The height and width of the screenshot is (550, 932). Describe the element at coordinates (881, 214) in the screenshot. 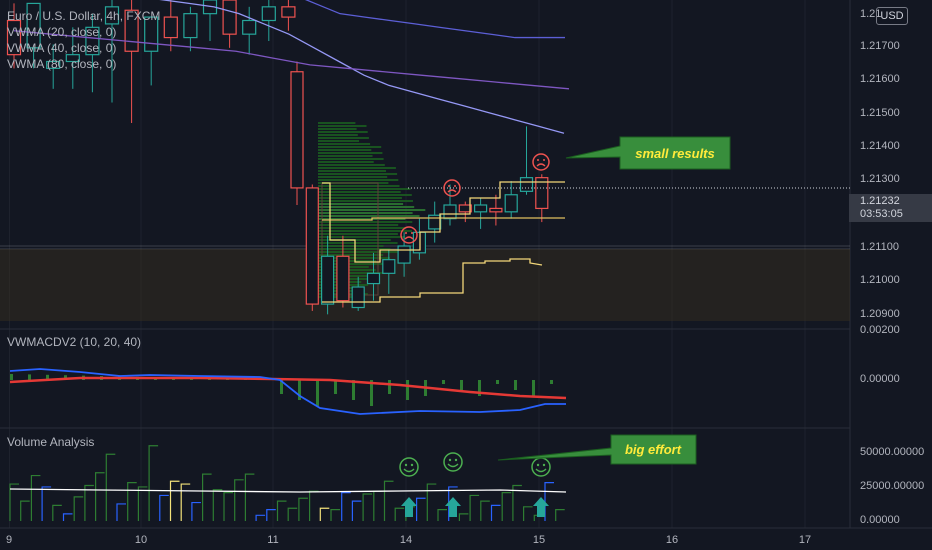

I see `bar-countdown: 03:53:05` at that location.